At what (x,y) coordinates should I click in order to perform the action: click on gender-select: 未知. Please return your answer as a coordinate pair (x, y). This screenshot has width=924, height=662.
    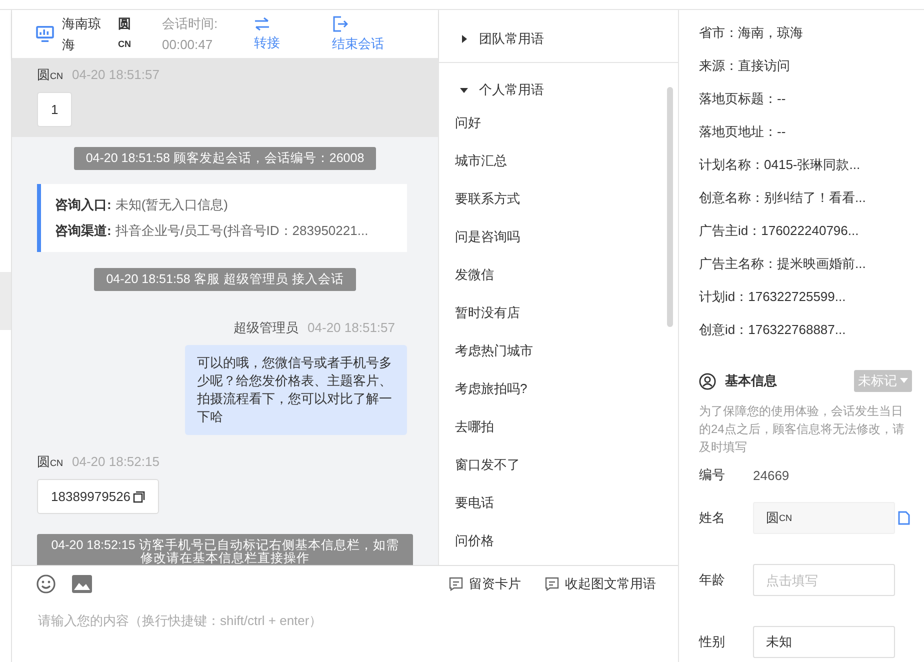
    Looking at the image, I should click on (824, 642).